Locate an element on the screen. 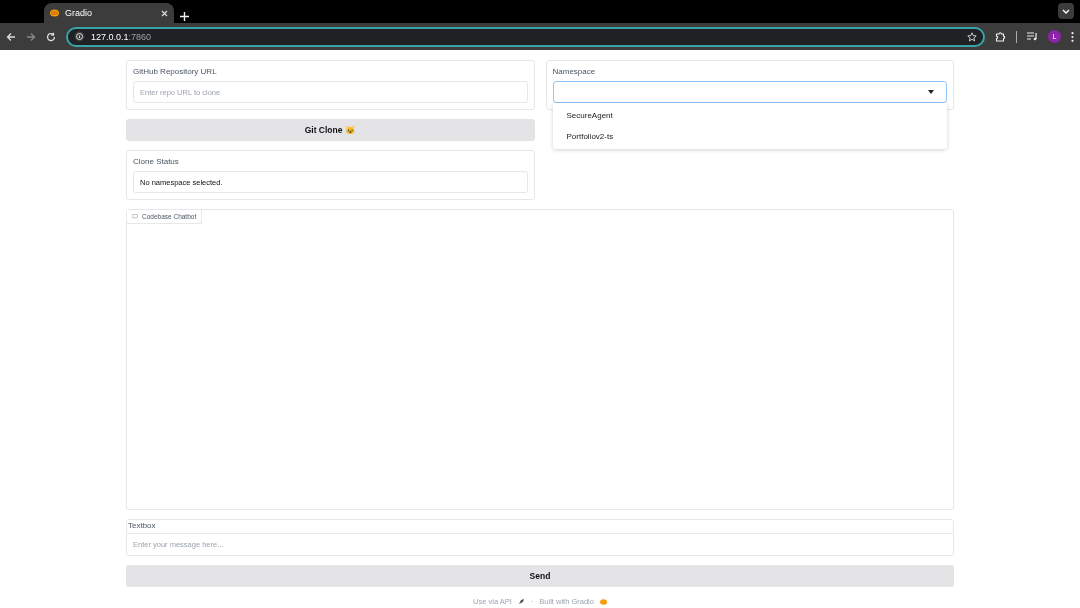 This screenshot has height=608, width=1080. close-tab-button is located at coordinates (164, 13).